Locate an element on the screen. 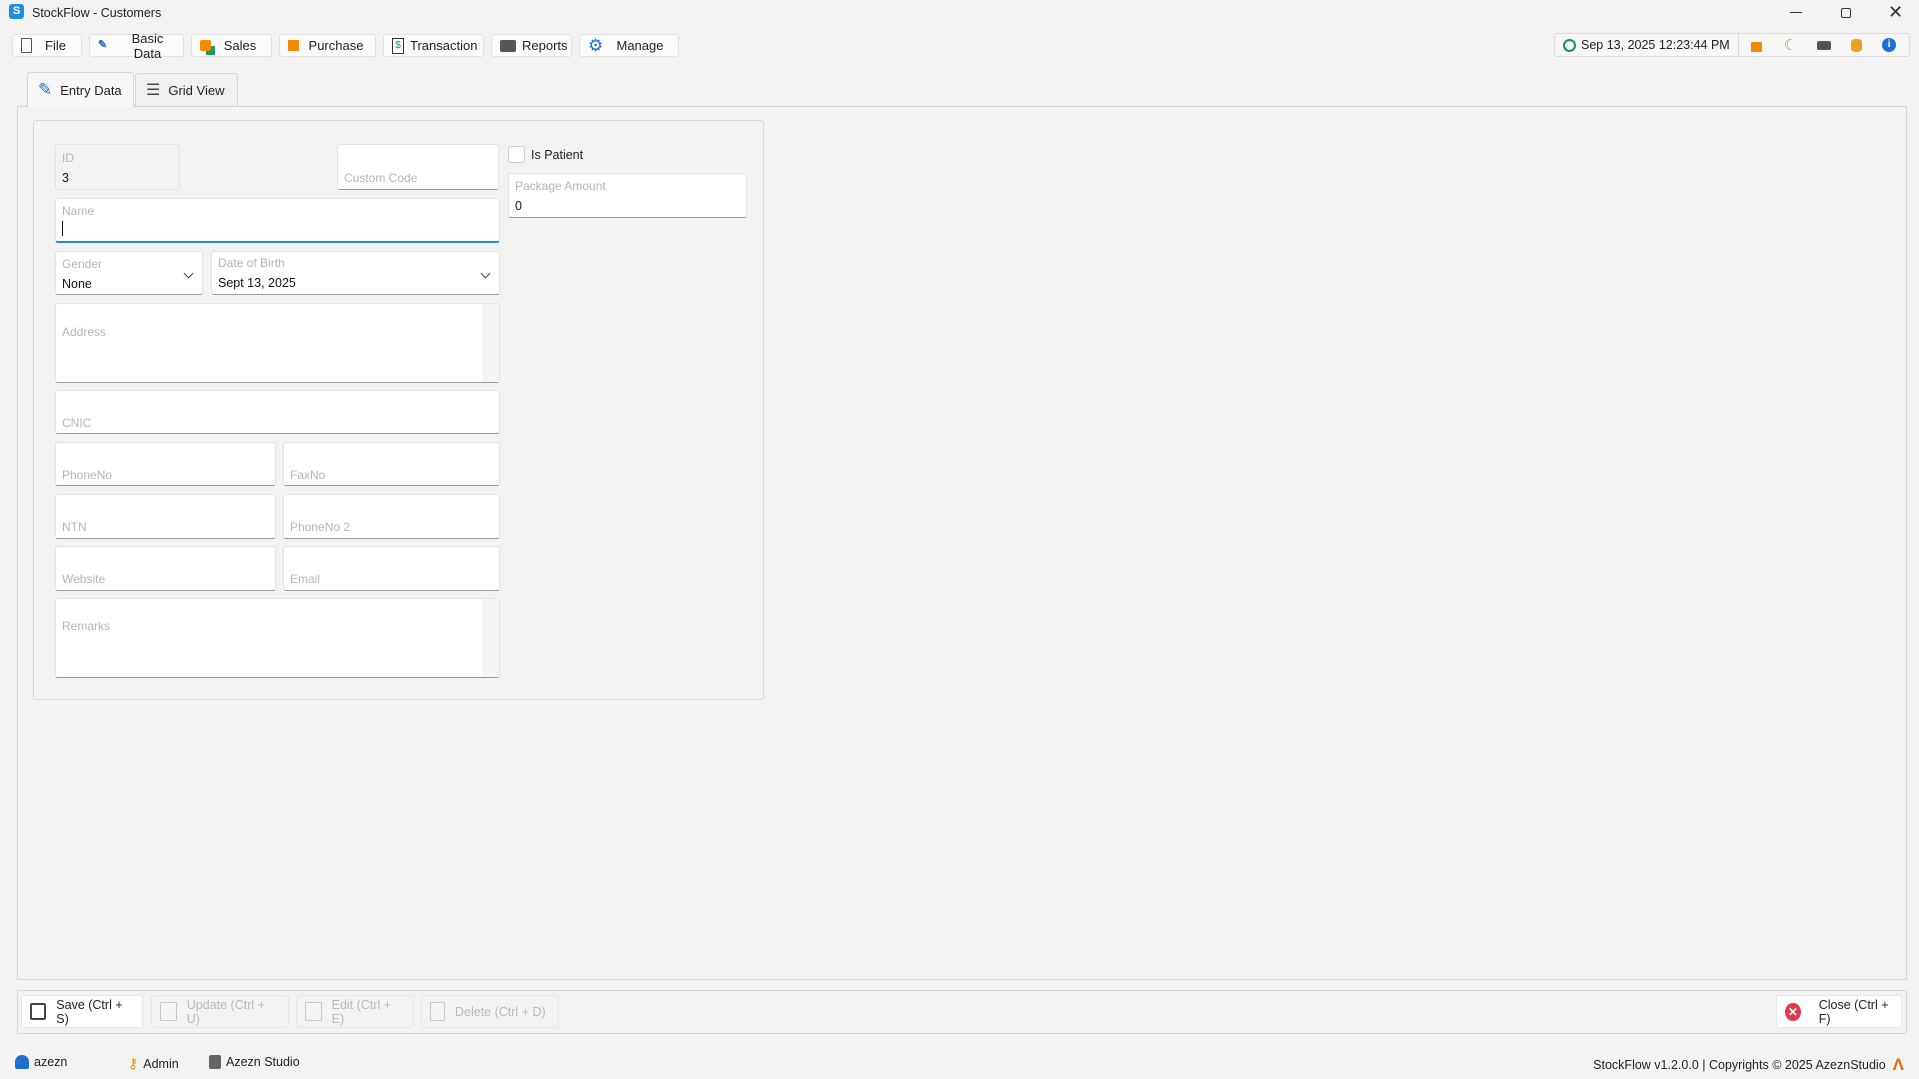 The width and height of the screenshot is (1919, 1079). ntn-input: NTN is located at coordinates (165, 516).